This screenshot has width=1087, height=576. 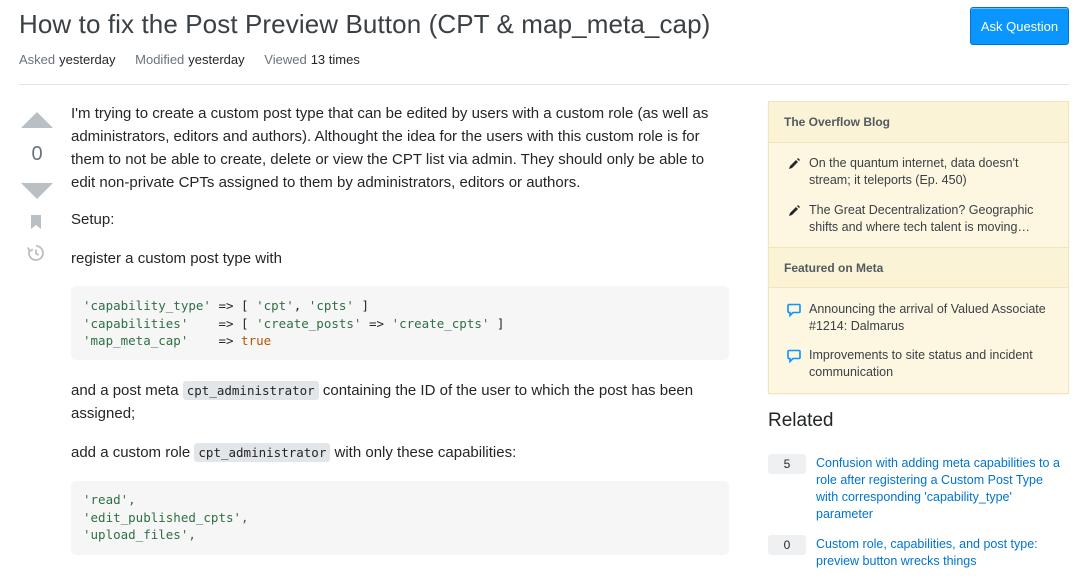 I want to click on related-heading: Related, so click(x=801, y=420).